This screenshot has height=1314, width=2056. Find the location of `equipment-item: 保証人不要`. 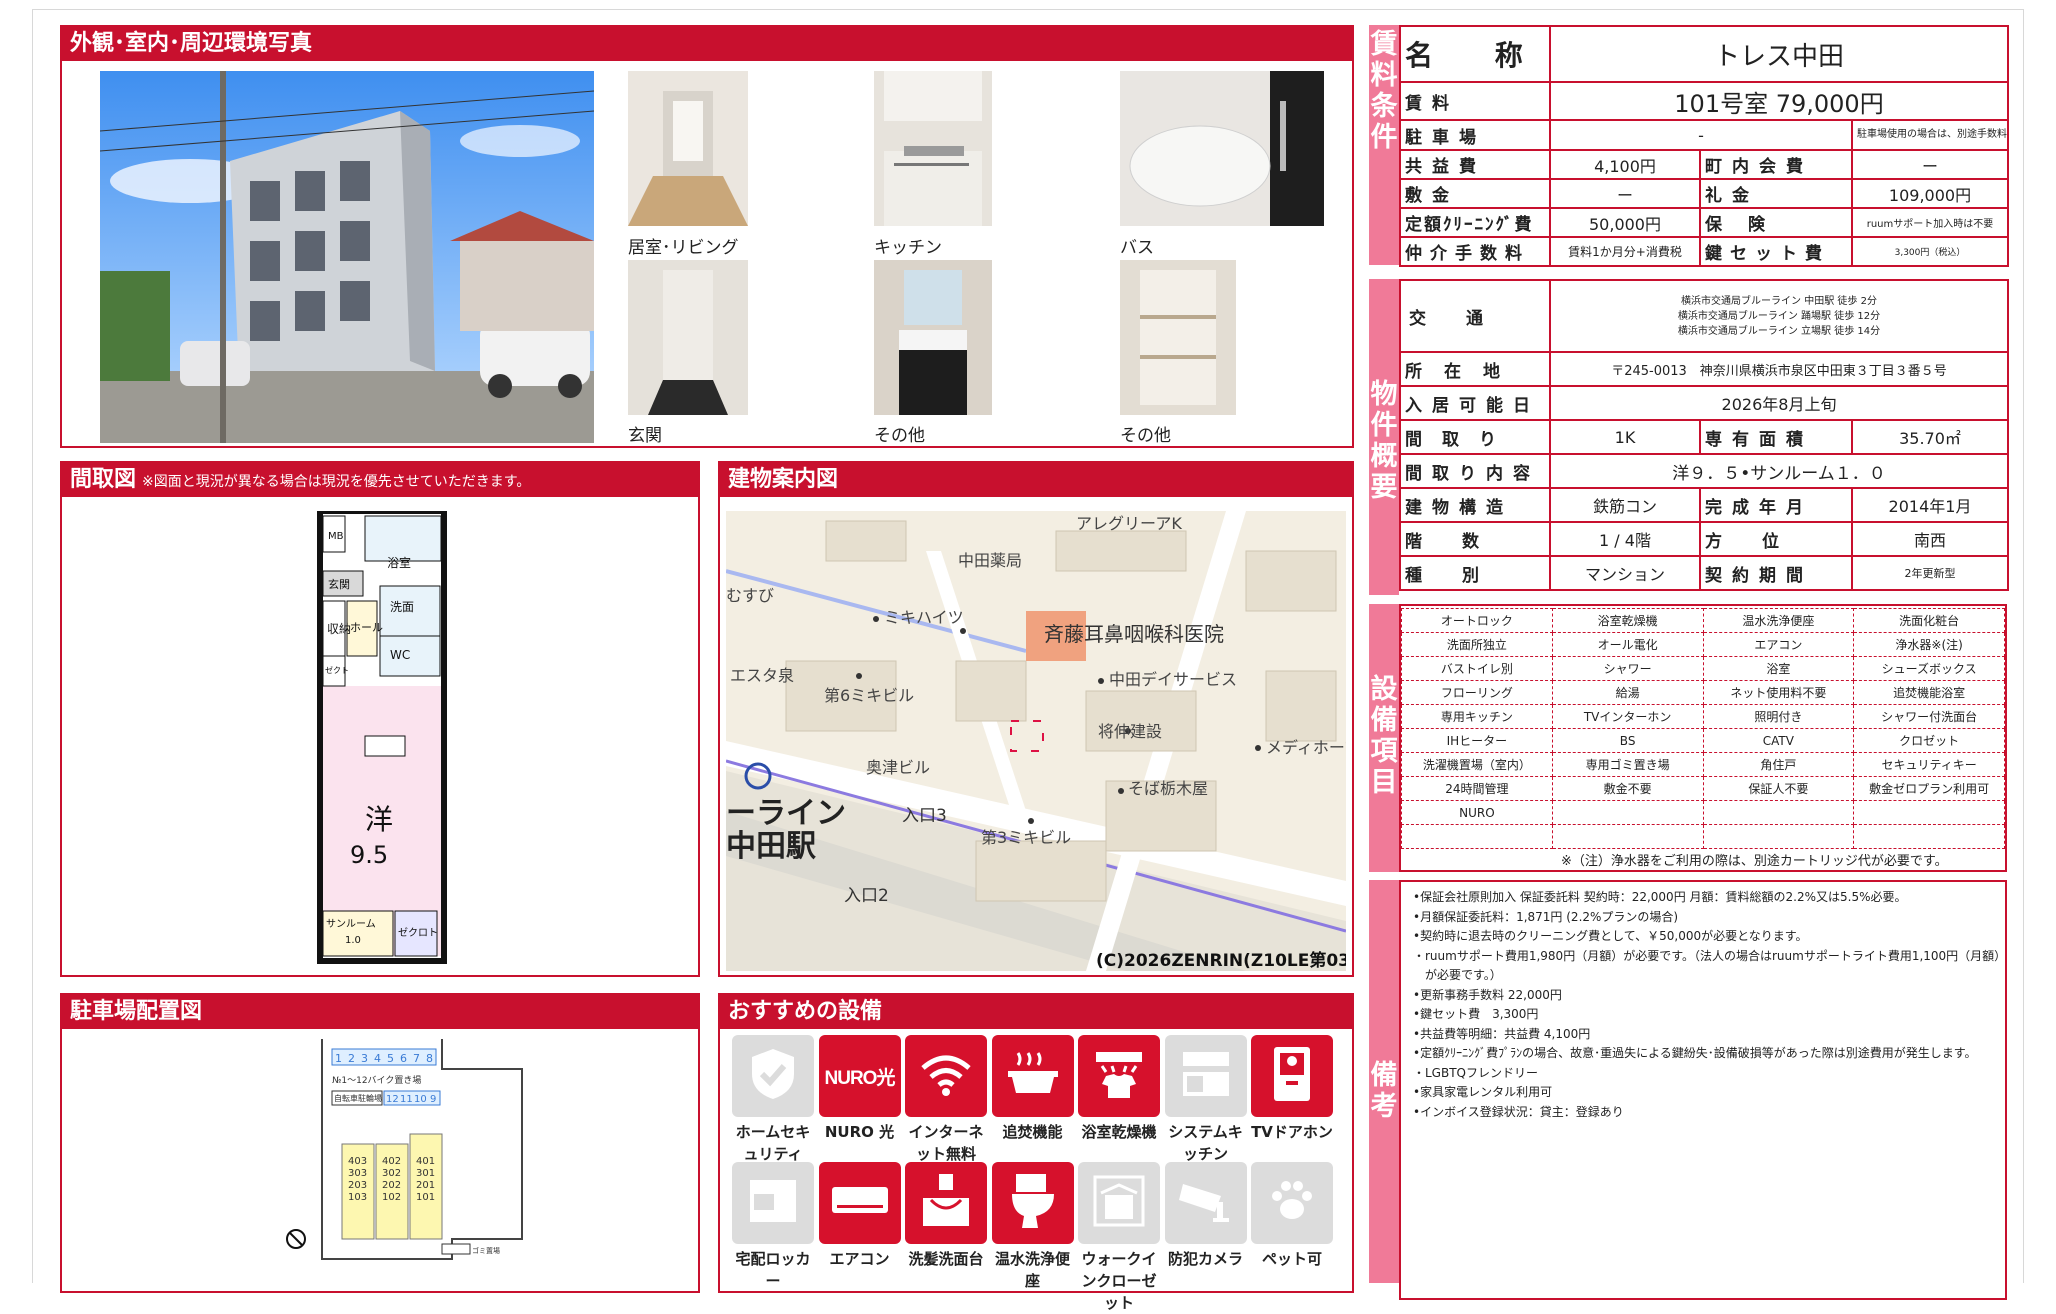

equipment-item: 保証人不要 is located at coordinates (1778, 788).